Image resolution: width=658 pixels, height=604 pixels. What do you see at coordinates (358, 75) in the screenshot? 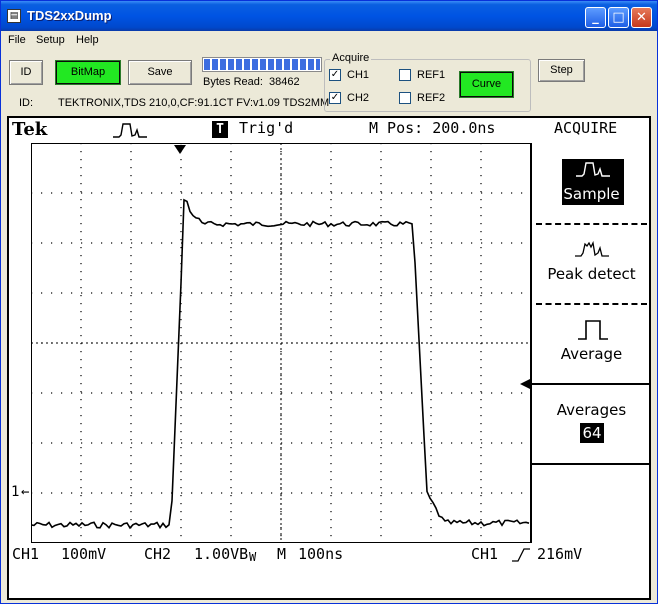
I see `ch1-checkbox-label: CH1` at bounding box center [358, 75].